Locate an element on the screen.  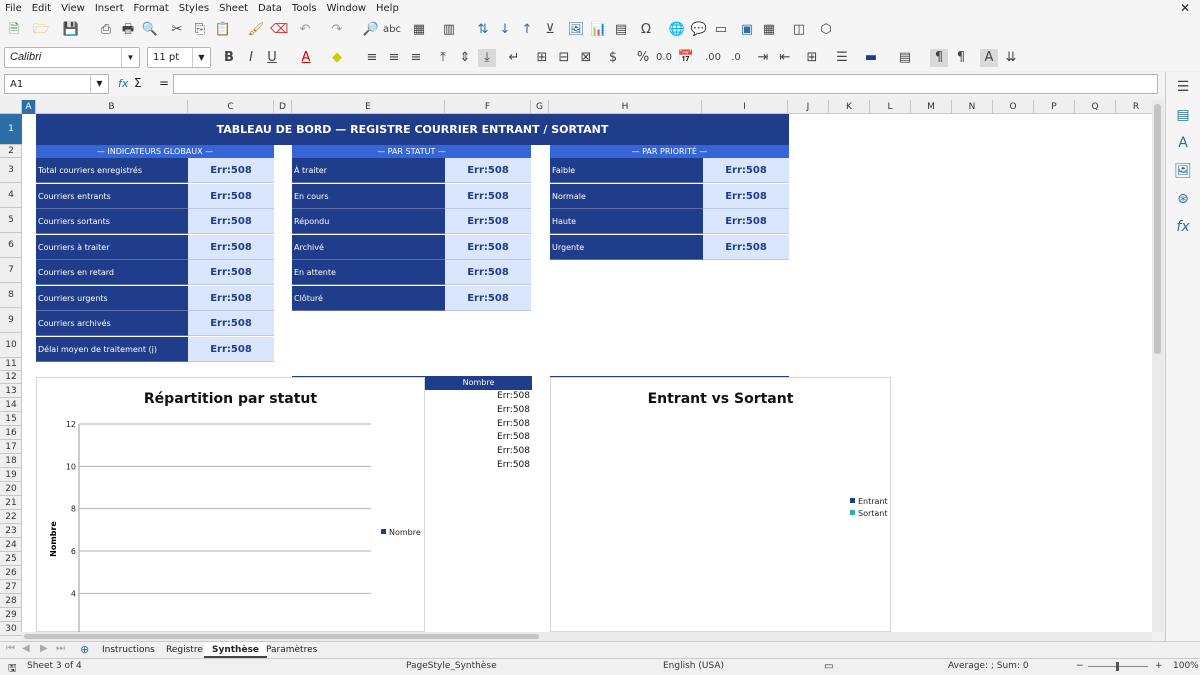
menu-item-help: Help is located at coordinates (387, 8).